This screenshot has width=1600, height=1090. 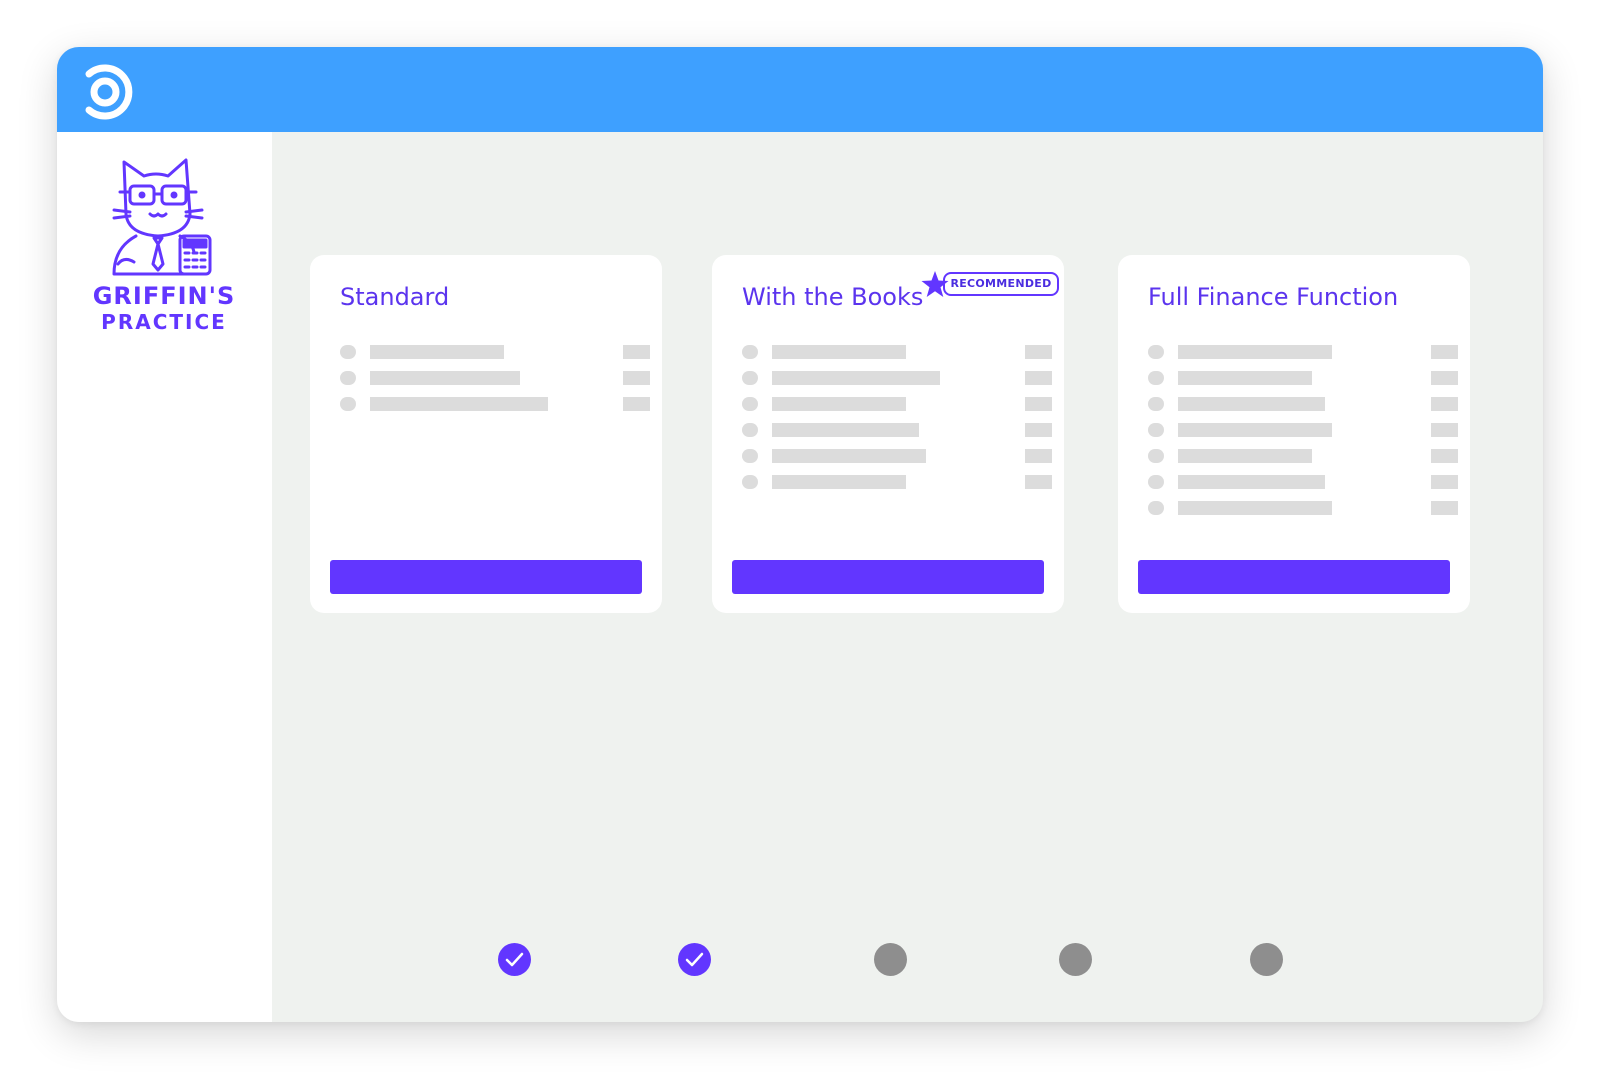 What do you see at coordinates (162, 217) in the screenshot?
I see `cat-accountant-logo-icon` at bounding box center [162, 217].